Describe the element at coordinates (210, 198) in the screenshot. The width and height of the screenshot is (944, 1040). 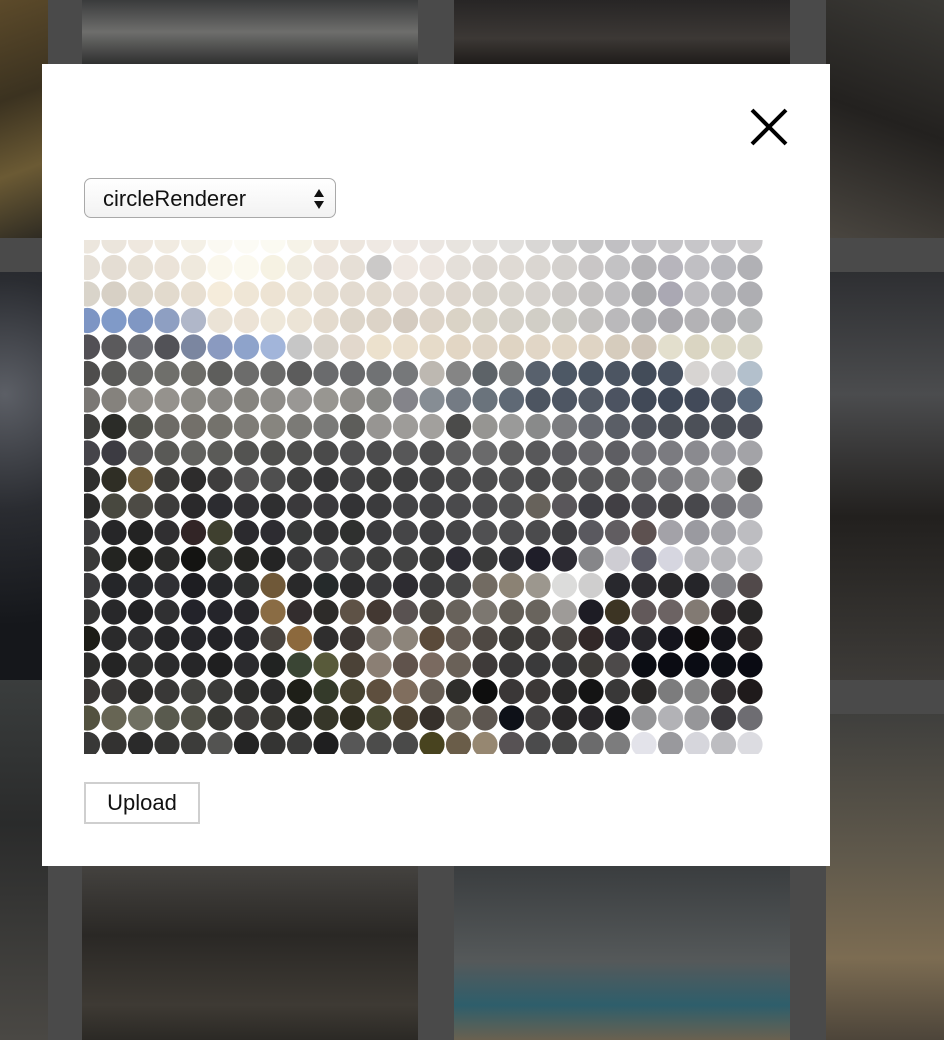
I see `renderer-select: circleRenderer` at that location.